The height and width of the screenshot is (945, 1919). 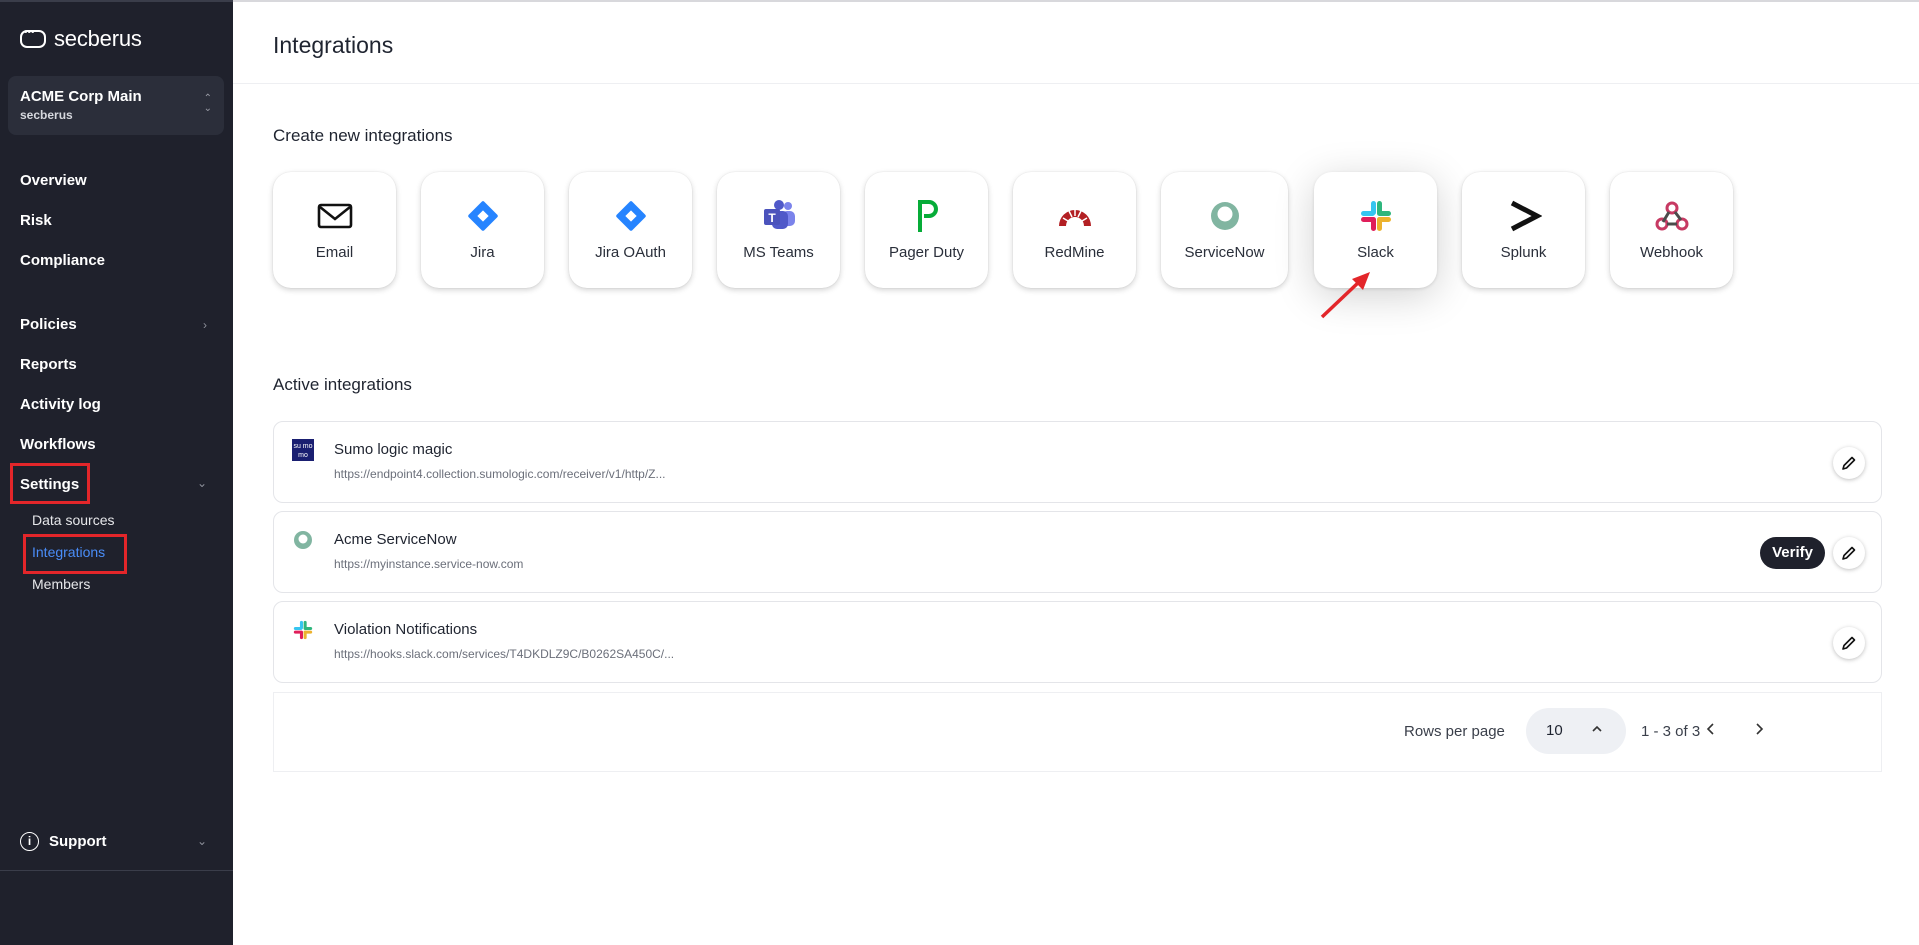 I want to click on support-label: Support, so click(x=78, y=841).